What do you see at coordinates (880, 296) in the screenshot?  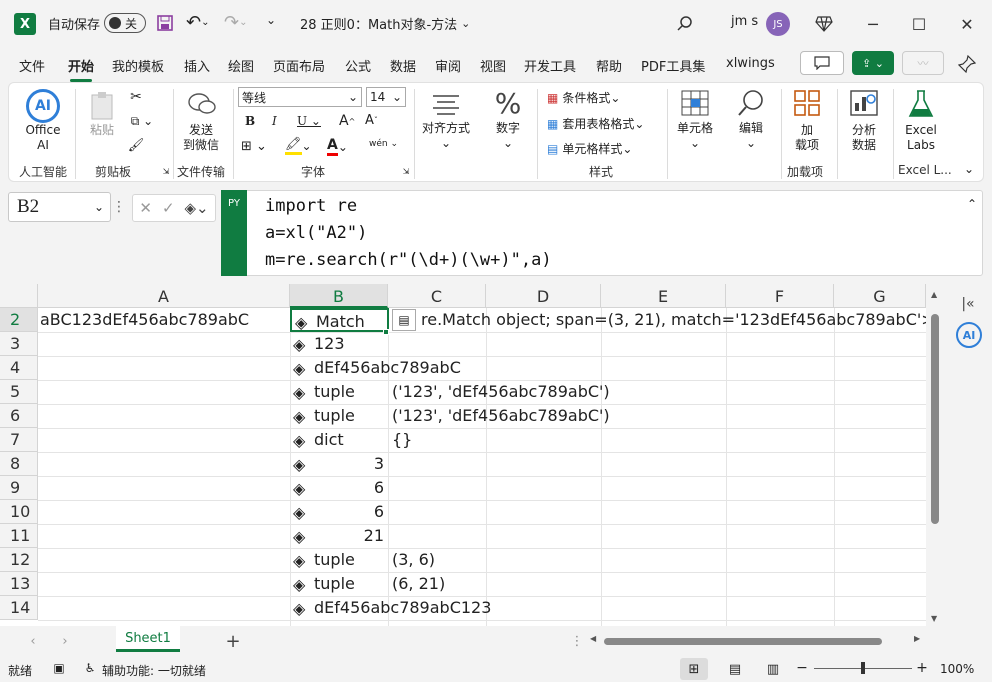 I see `col-header-g: G` at bounding box center [880, 296].